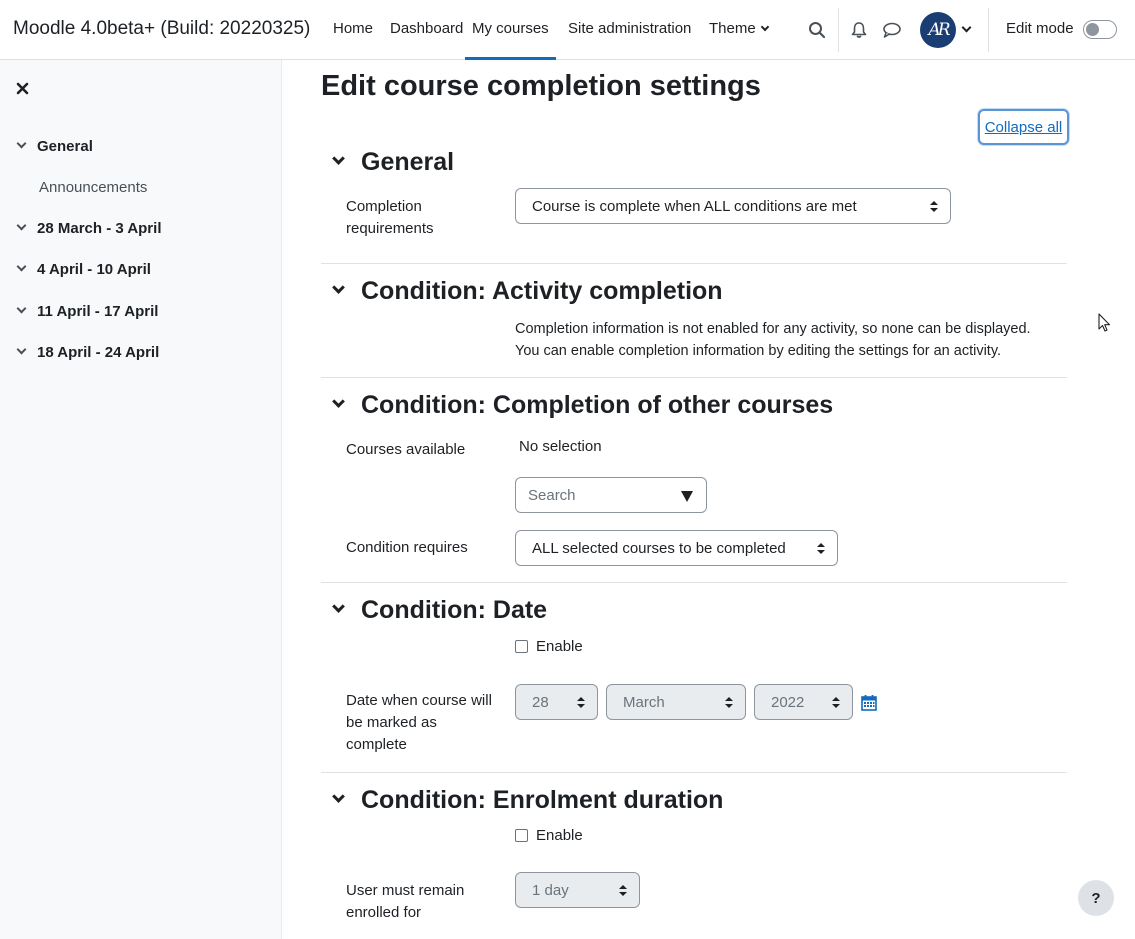 The height and width of the screenshot is (939, 1135). What do you see at coordinates (550, 890) in the screenshot?
I see `select-value: 1 day` at bounding box center [550, 890].